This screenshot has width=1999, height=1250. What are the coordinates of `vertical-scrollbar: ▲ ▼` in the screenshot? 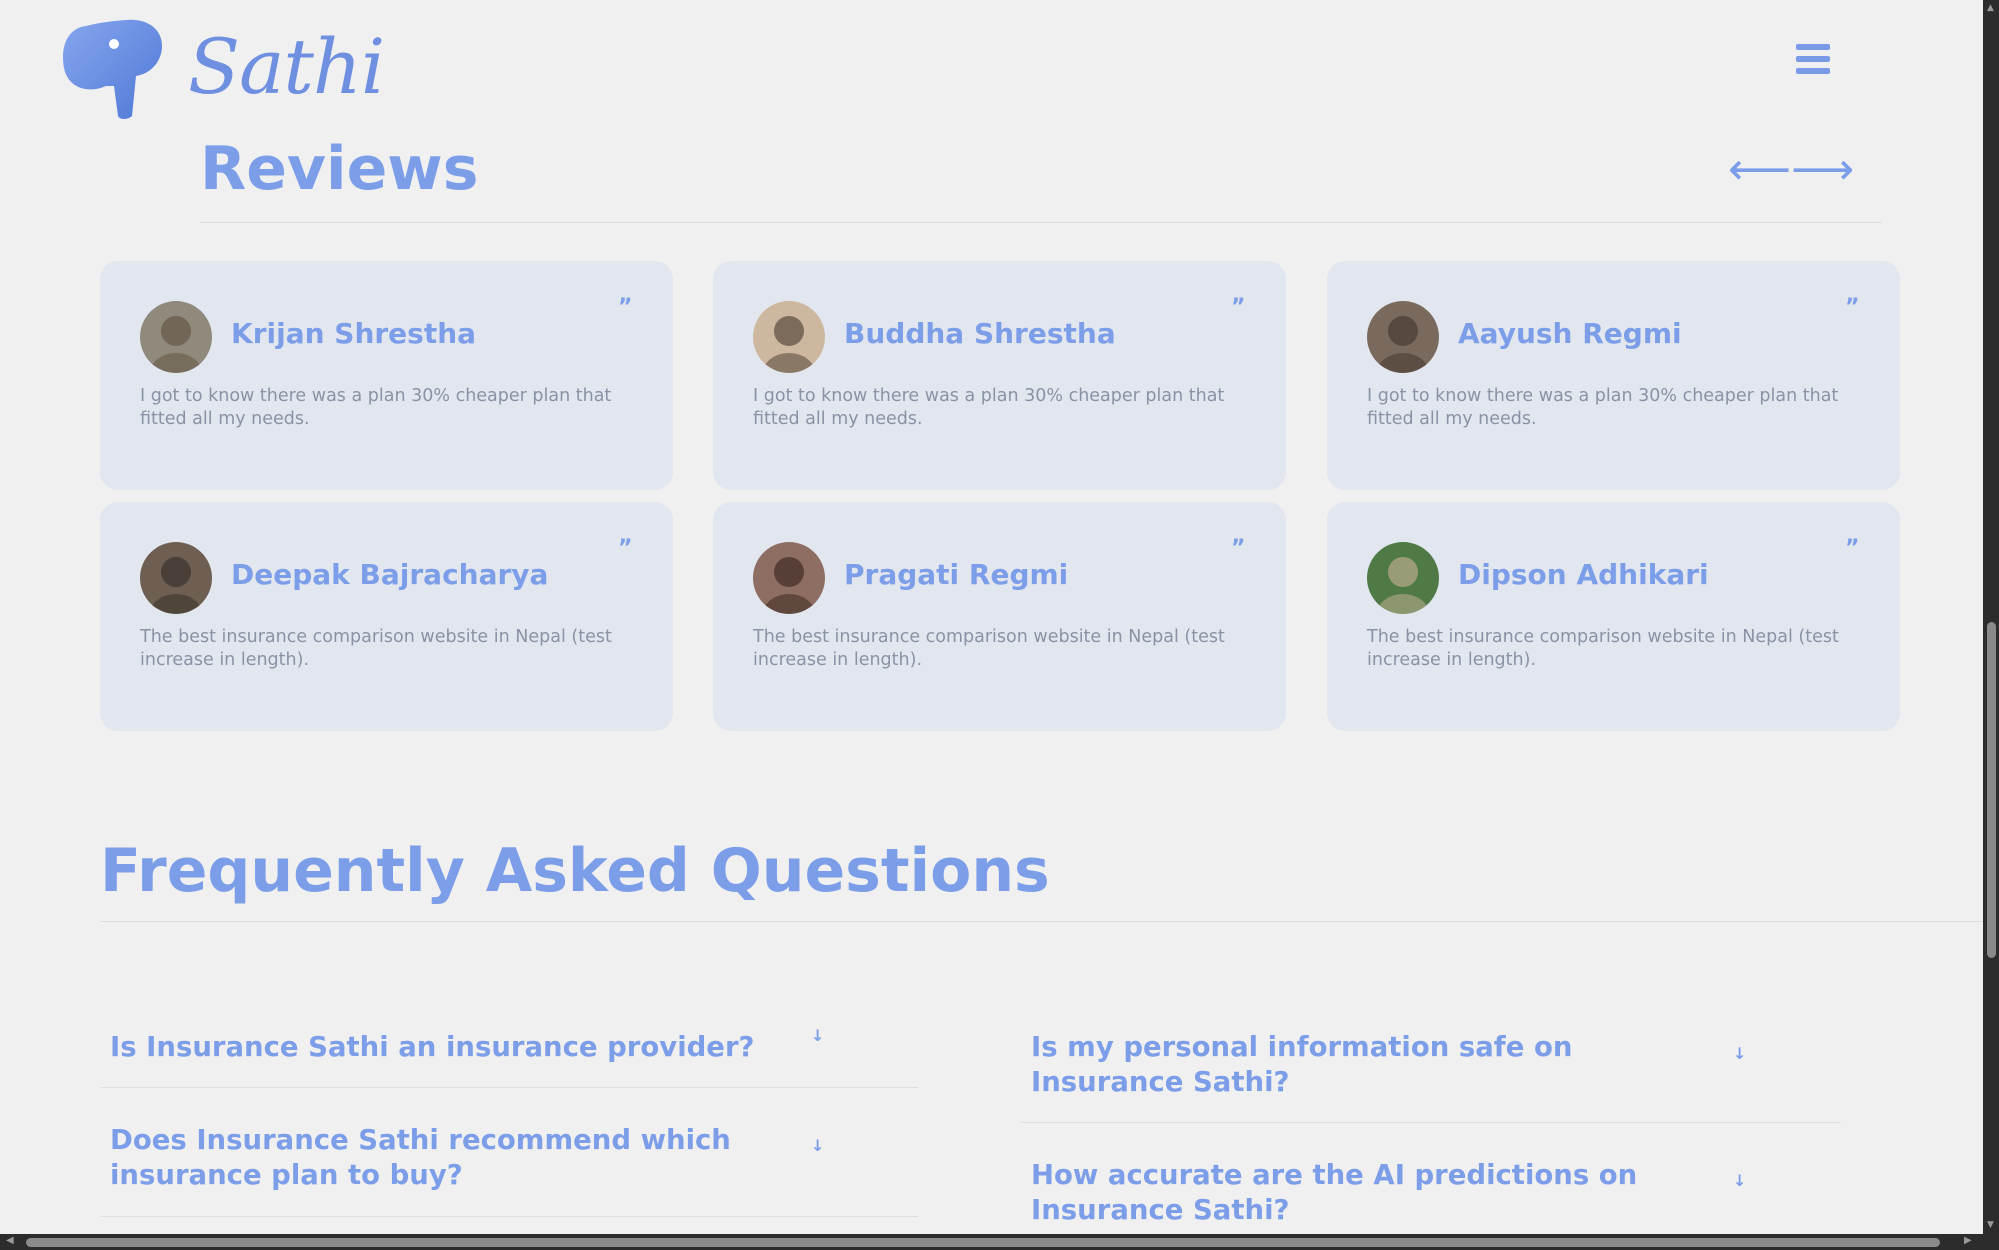 It's located at (1991, 617).